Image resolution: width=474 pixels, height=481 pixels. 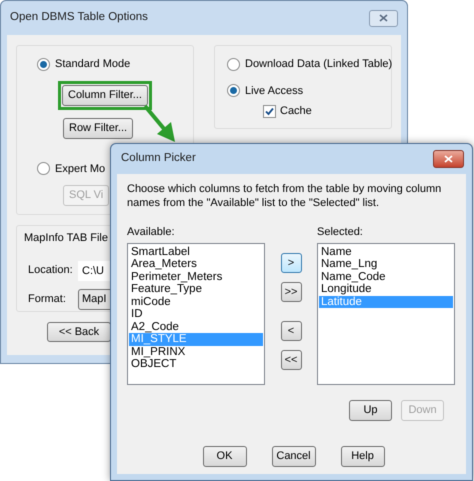 What do you see at coordinates (196, 264) in the screenshot?
I see `list-item: Area_Meters` at bounding box center [196, 264].